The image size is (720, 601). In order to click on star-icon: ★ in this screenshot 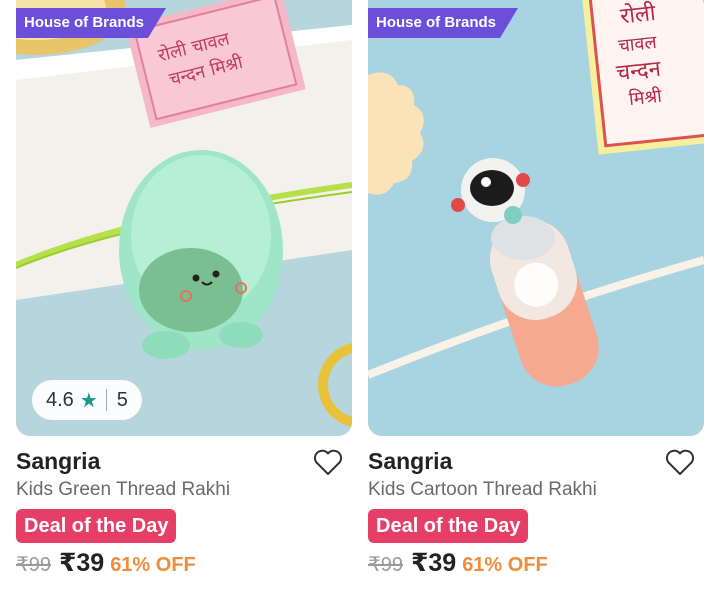, I will do `click(88, 400)`.